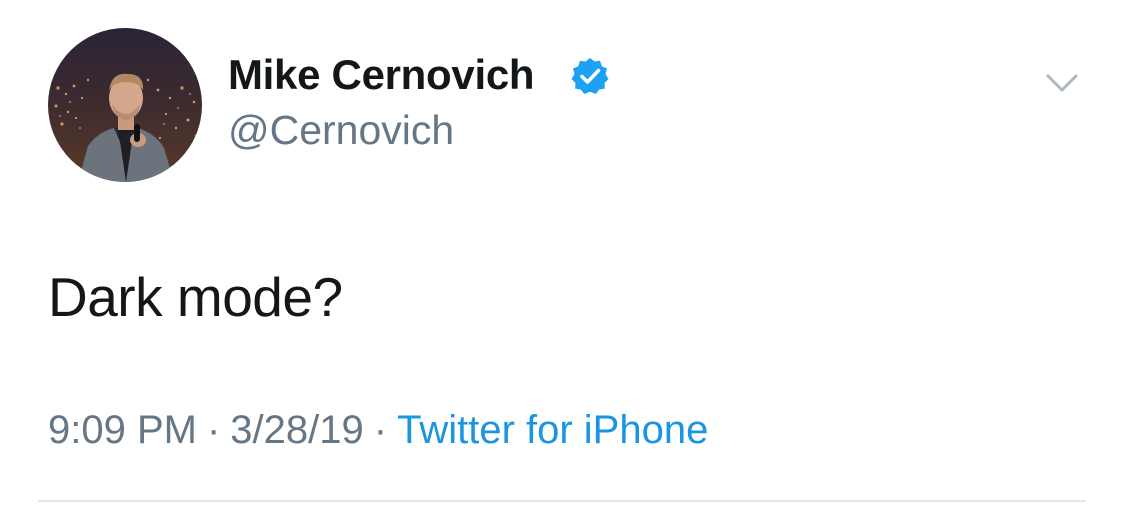 The image size is (1125, 505). What do you see at coordinates (195, 297) in the screenshot?
I see `tweet-text: Dark mode?` at bounding box center [195, 297].